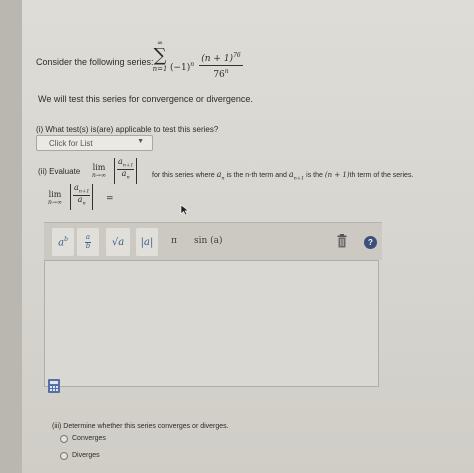 This screenshot has height=473, width=474. Describe the element at coordinates (370, 242) in the screenshot. I see `help-button: ?` at that location.